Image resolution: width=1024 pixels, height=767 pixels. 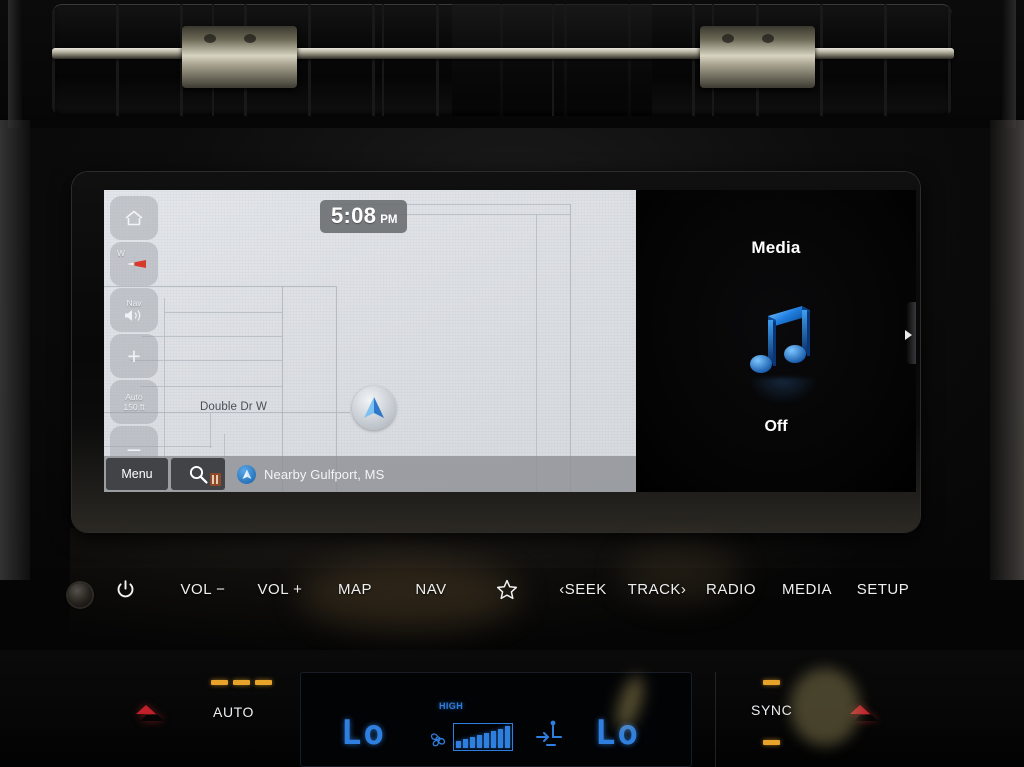 What do you see at coordinates (483, 737) in the screenshot?
I see `fan-speed-bars` at bounding box center [483, 737].